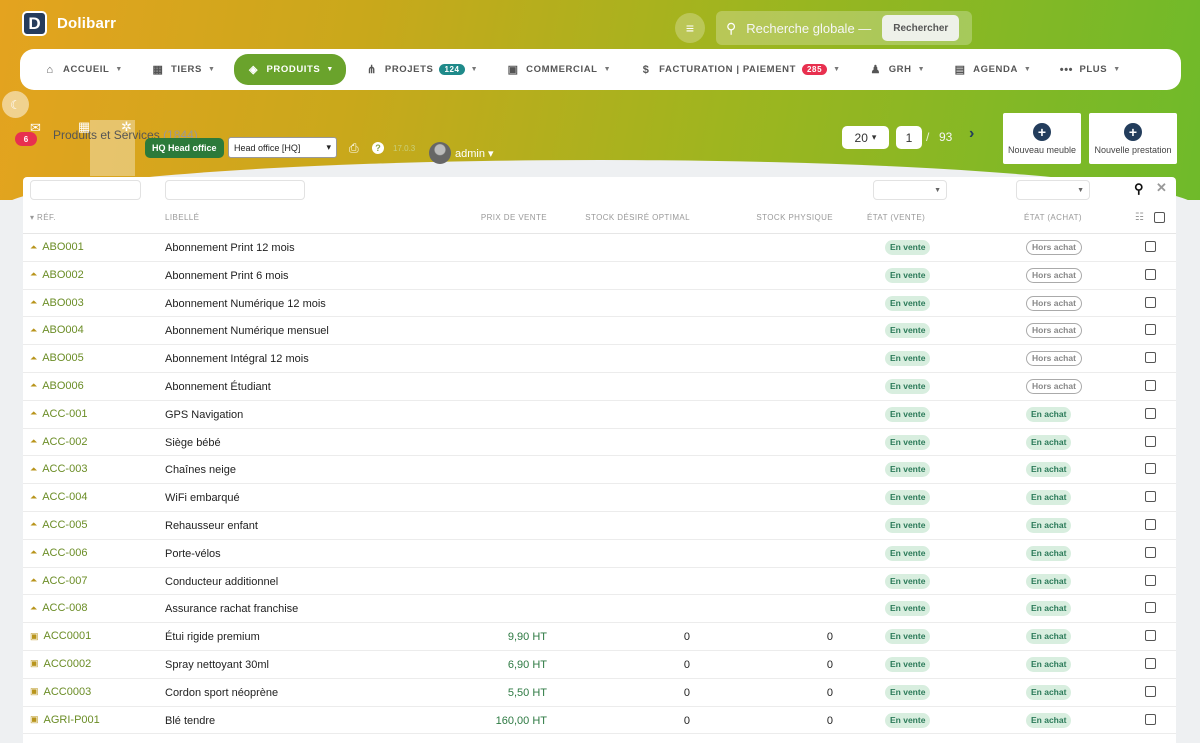 The height and width of the screenshot is (743, 1200). What do you see at coordinates (865, 137) in the screenshot?
I see `per-page-select: 20 ▾` at bounding box center [865, 137].